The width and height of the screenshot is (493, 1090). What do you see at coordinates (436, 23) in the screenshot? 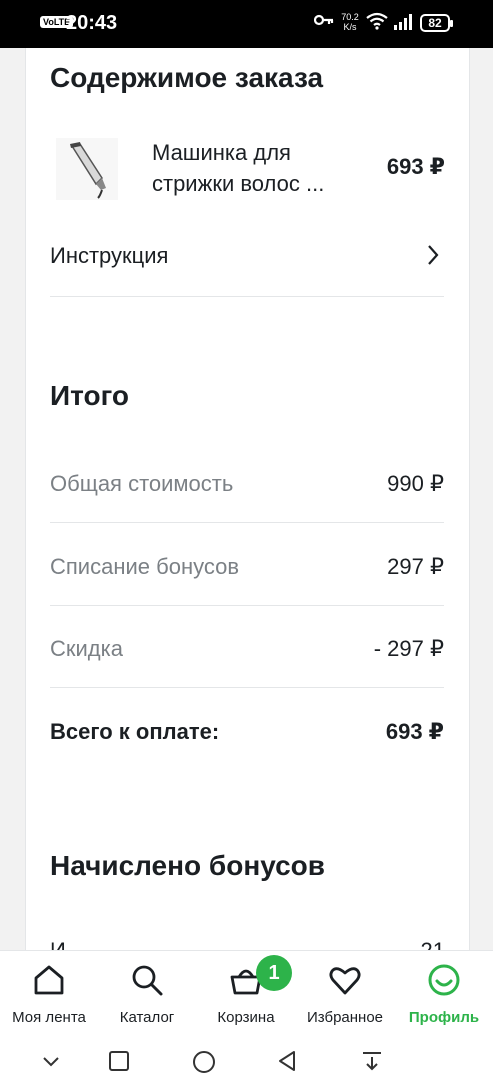
I see `battery-level: 82` at bounding box center [436, 23].